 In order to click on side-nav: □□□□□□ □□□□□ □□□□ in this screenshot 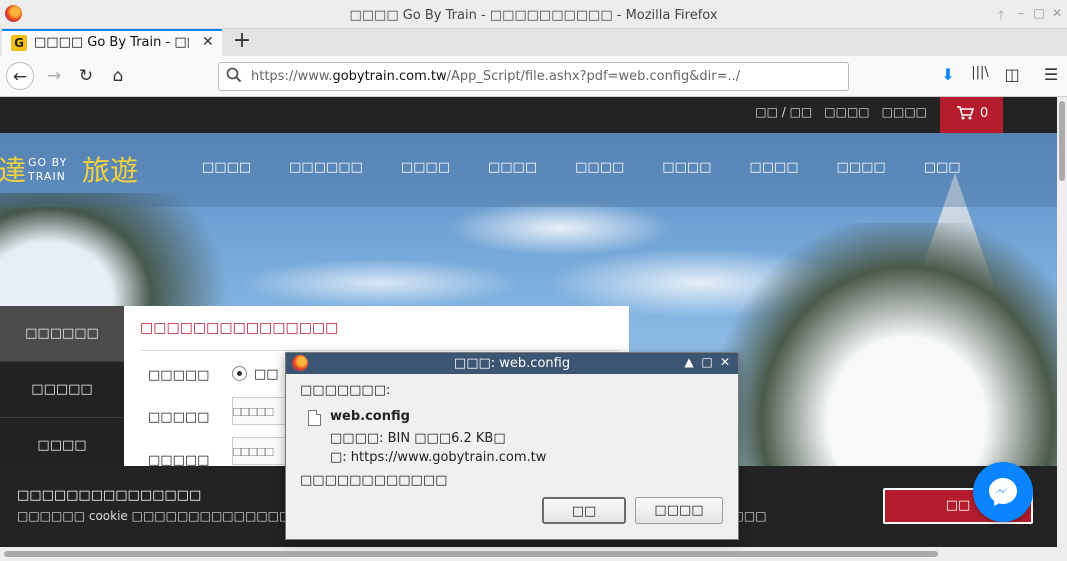, I will do `click(65, 390)`.